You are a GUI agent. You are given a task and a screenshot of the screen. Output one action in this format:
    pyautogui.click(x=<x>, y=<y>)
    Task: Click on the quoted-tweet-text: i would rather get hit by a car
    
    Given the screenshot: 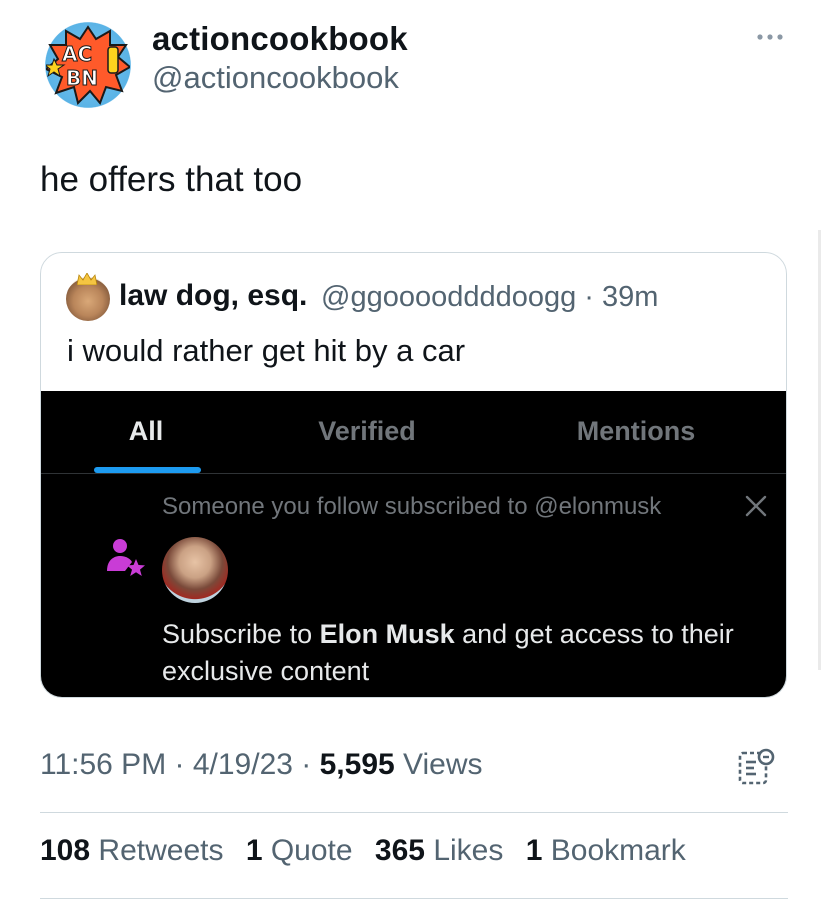 What is the action you would take?
    pyautogui.click(x=266, y=350)
    